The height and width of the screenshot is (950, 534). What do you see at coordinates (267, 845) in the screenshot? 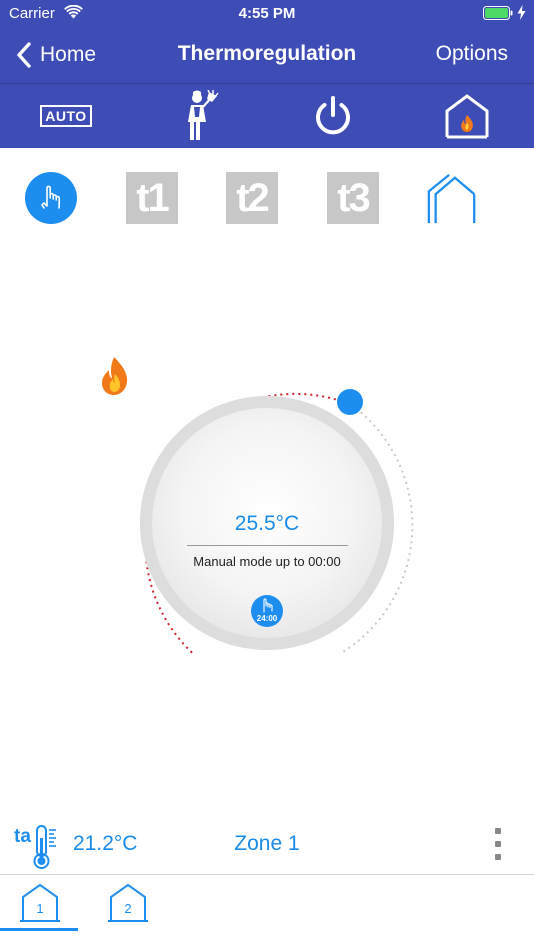
I see `zone-info-row: ta 21.2°C Zone 1` at bounding box center [267, 845].